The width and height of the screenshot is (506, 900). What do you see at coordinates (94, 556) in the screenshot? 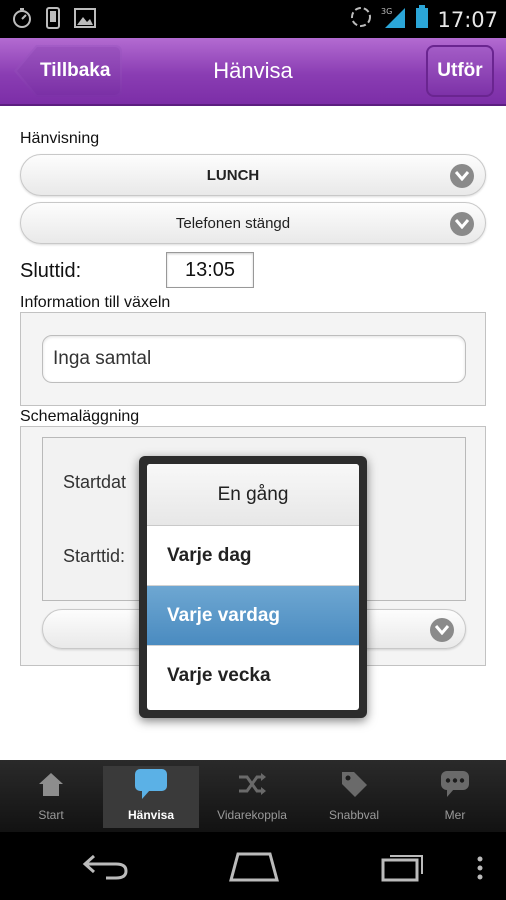
I see `starttid-label: Starttid:` at bounding box center [94, 556].